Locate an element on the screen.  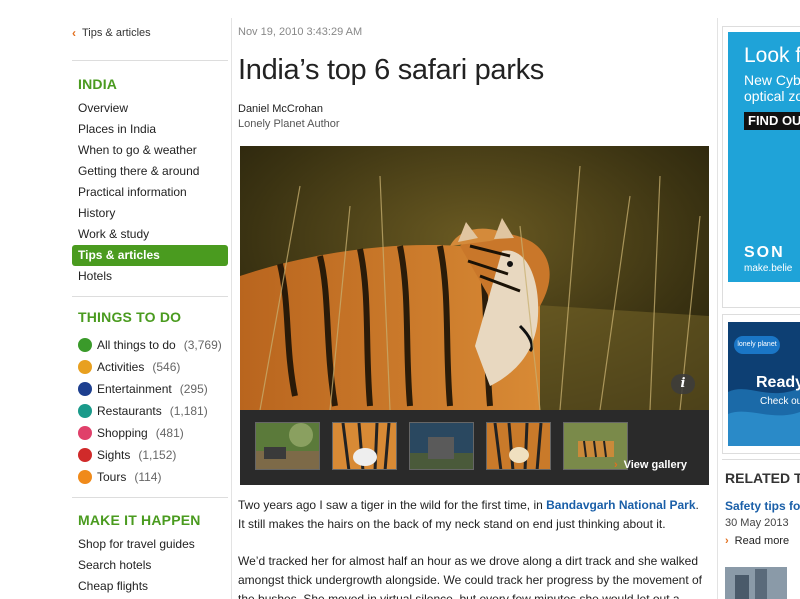
sidebar-item: Work & study is located at coordinates (150, 234).